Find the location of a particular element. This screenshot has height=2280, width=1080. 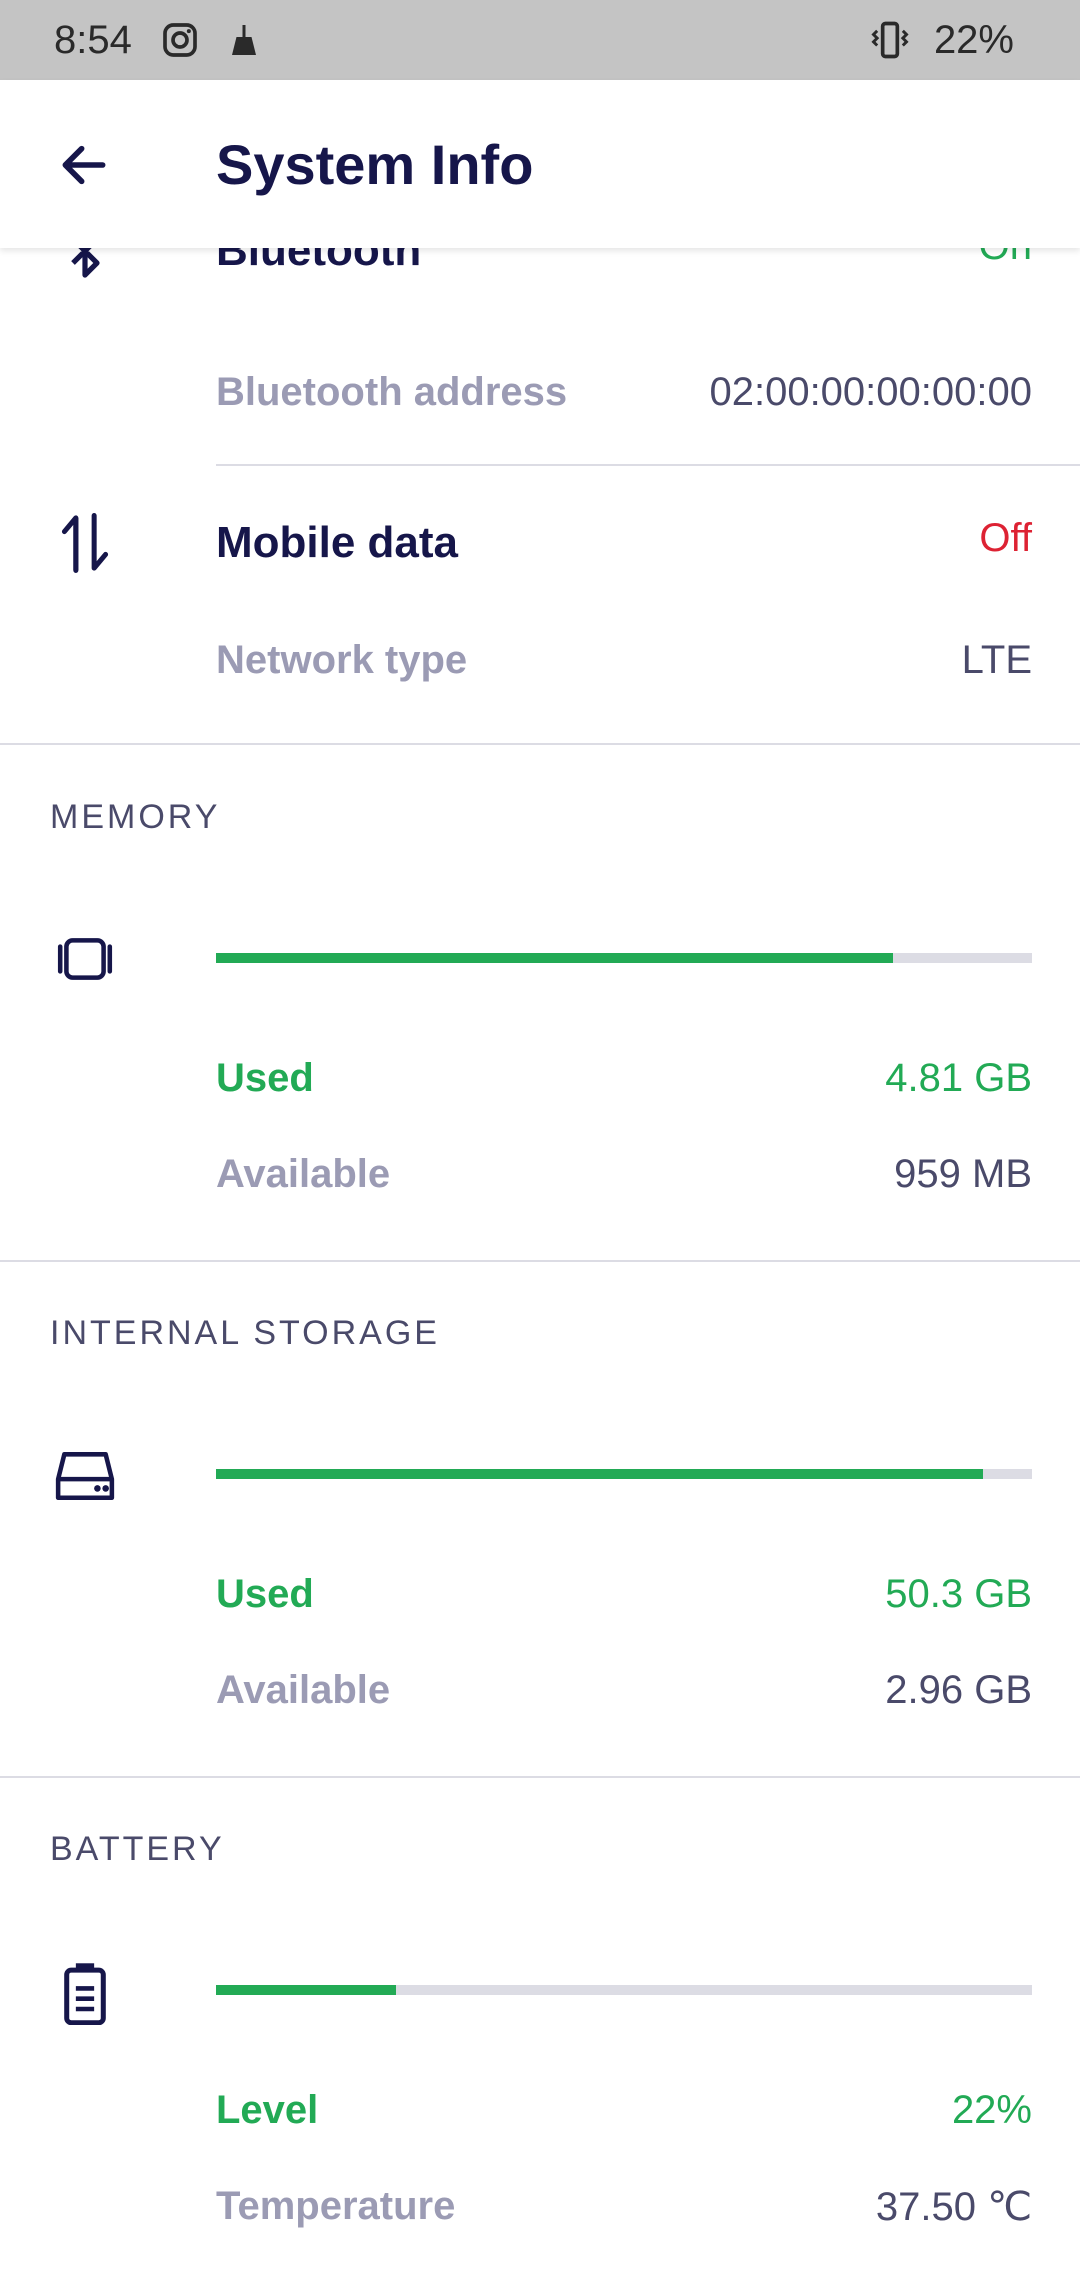

memory-icon is located at coordinates (85, 959).